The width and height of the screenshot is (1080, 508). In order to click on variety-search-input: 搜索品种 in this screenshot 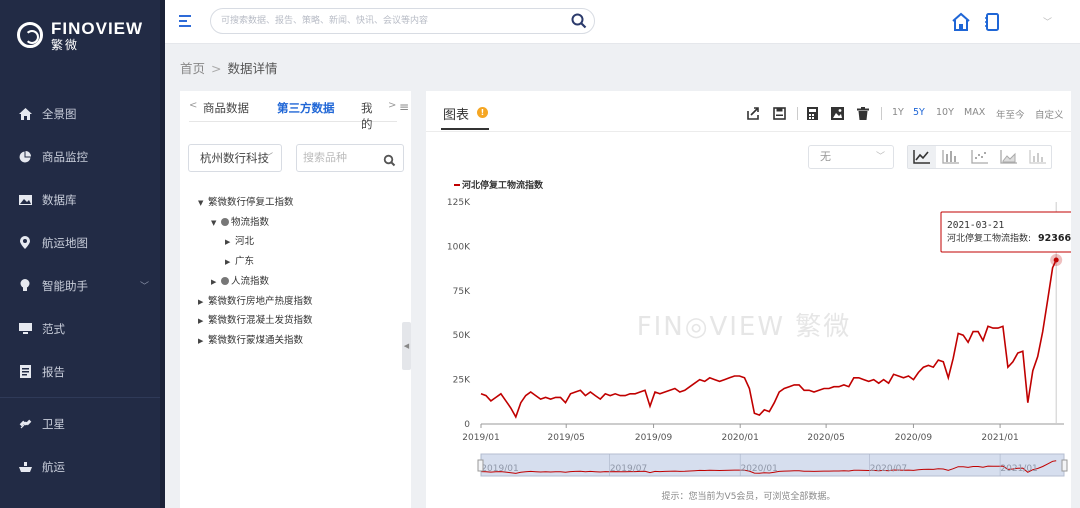, I will do `click(350, 158)`.